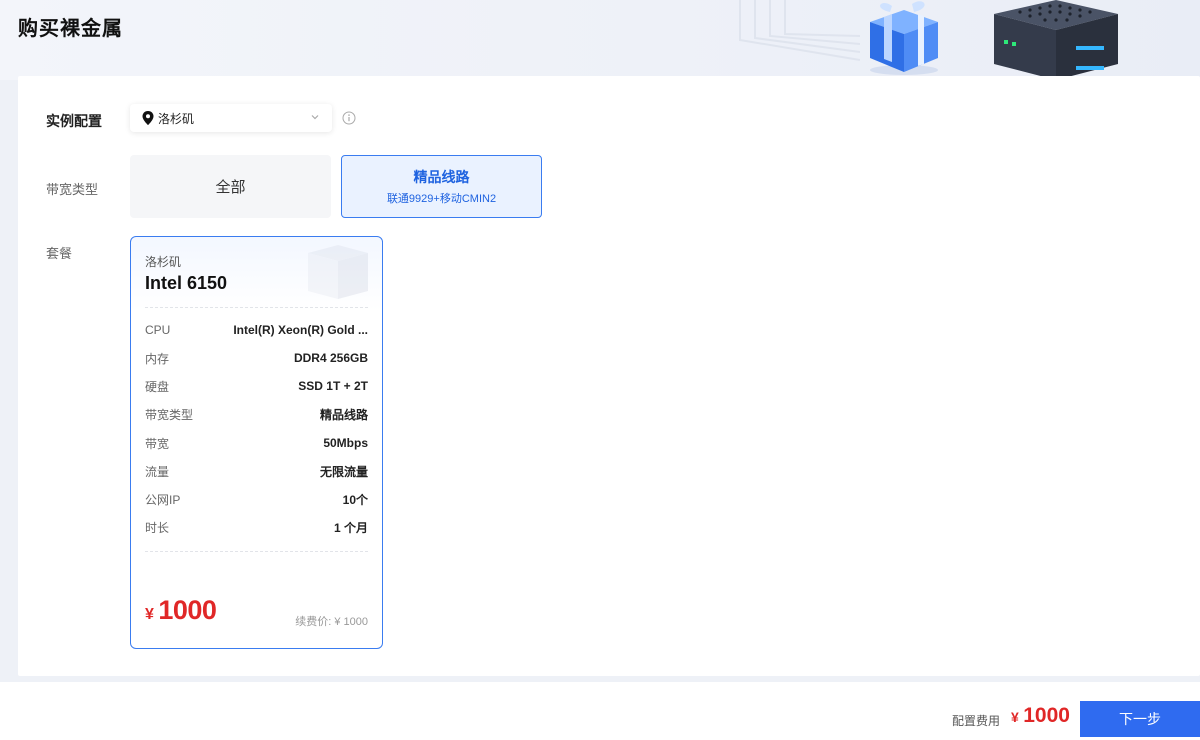  I want to click on server-watermark-icon, so click(338, 272).